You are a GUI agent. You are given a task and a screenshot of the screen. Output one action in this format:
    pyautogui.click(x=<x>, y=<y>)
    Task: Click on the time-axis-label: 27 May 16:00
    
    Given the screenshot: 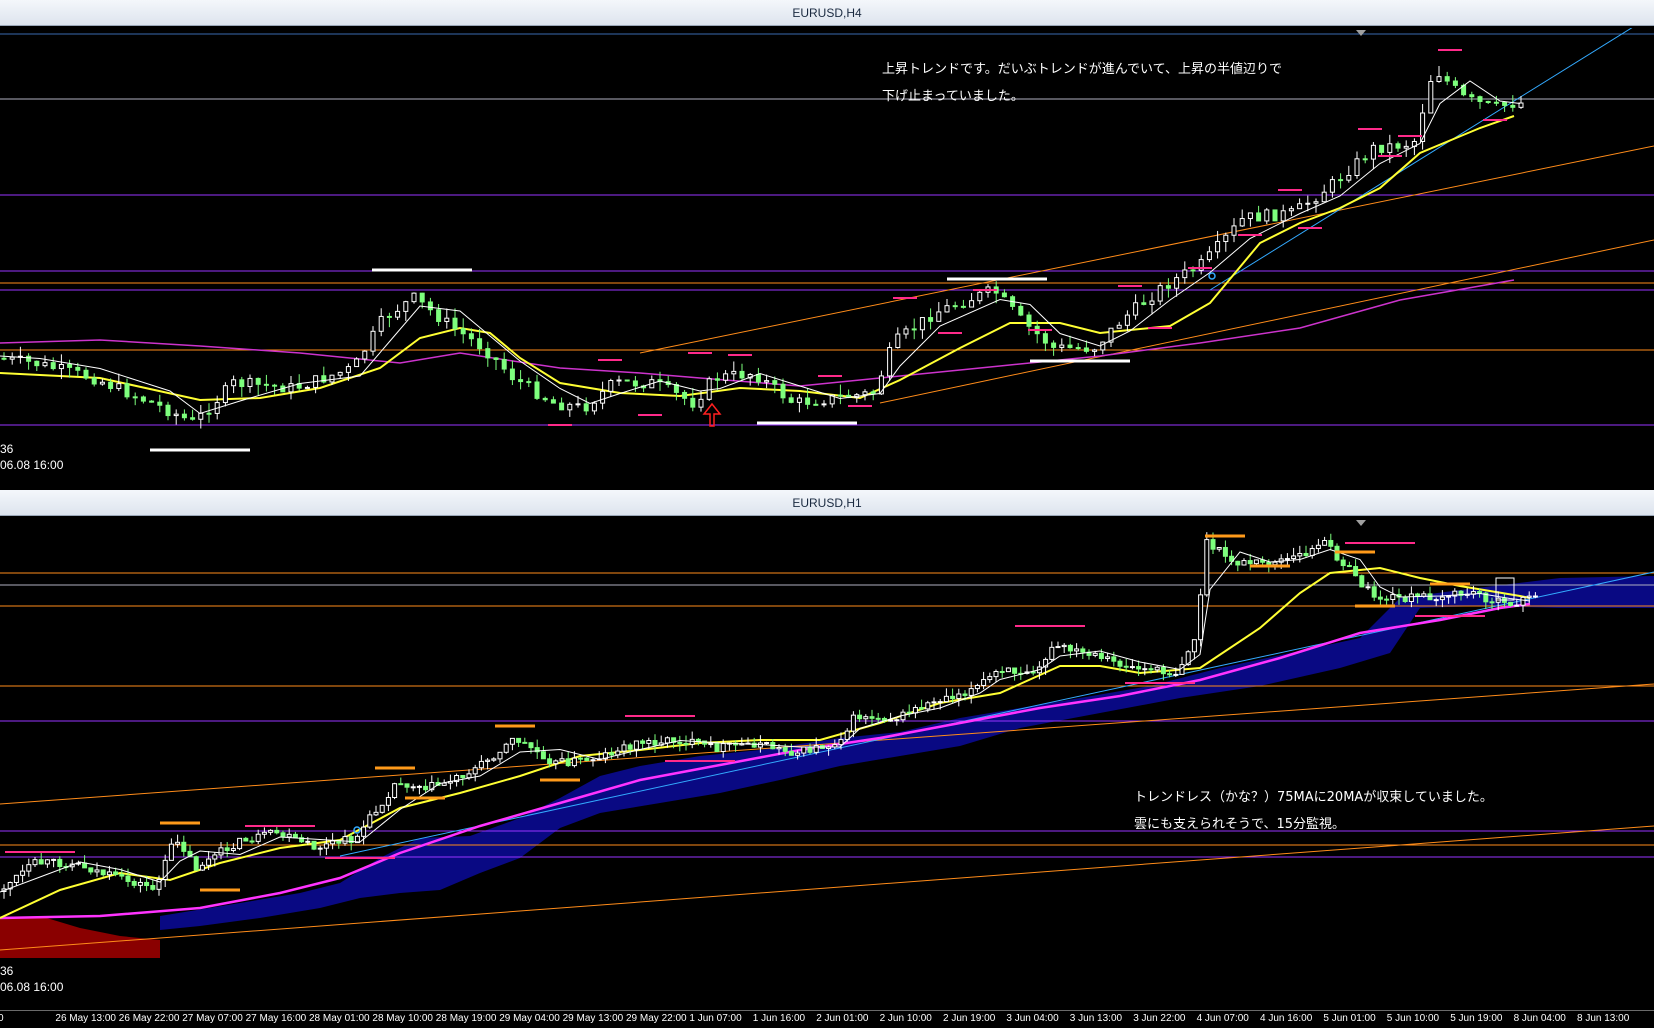 What is the action you would take?
    pyautogui.click(x=276, y=1018)
    